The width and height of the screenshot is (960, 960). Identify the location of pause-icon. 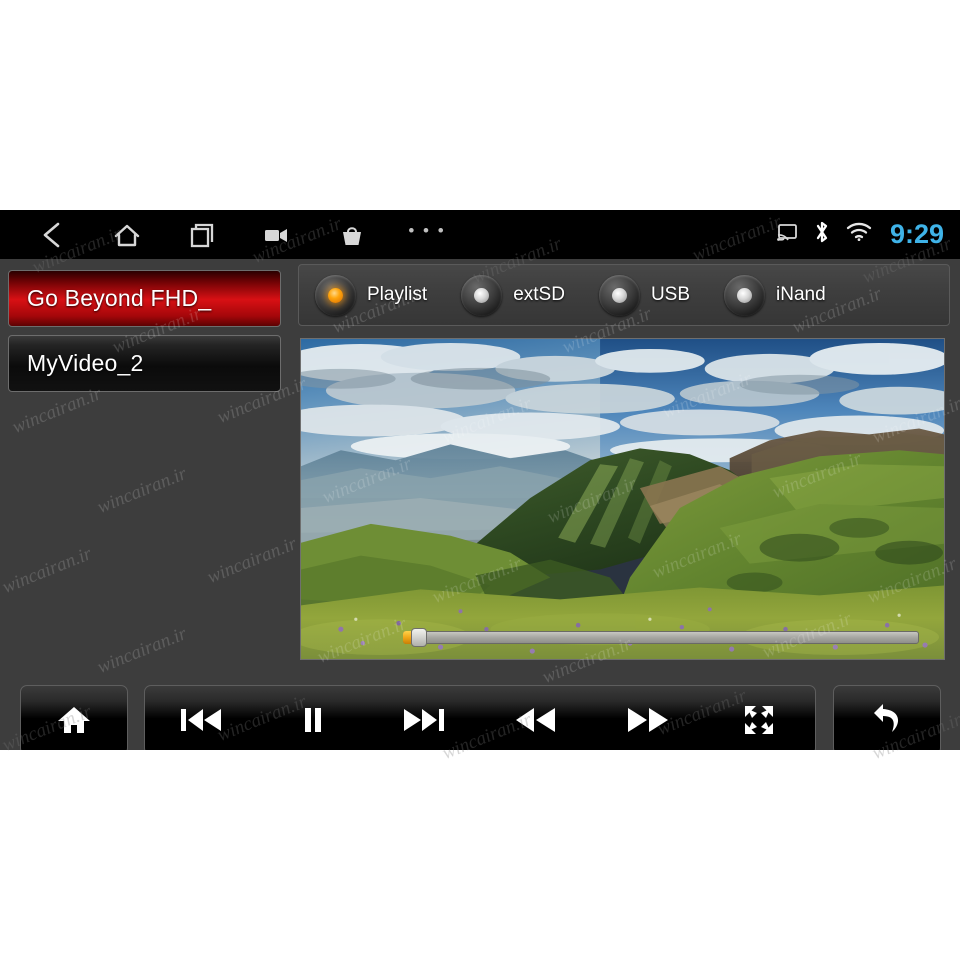
(312, 720).